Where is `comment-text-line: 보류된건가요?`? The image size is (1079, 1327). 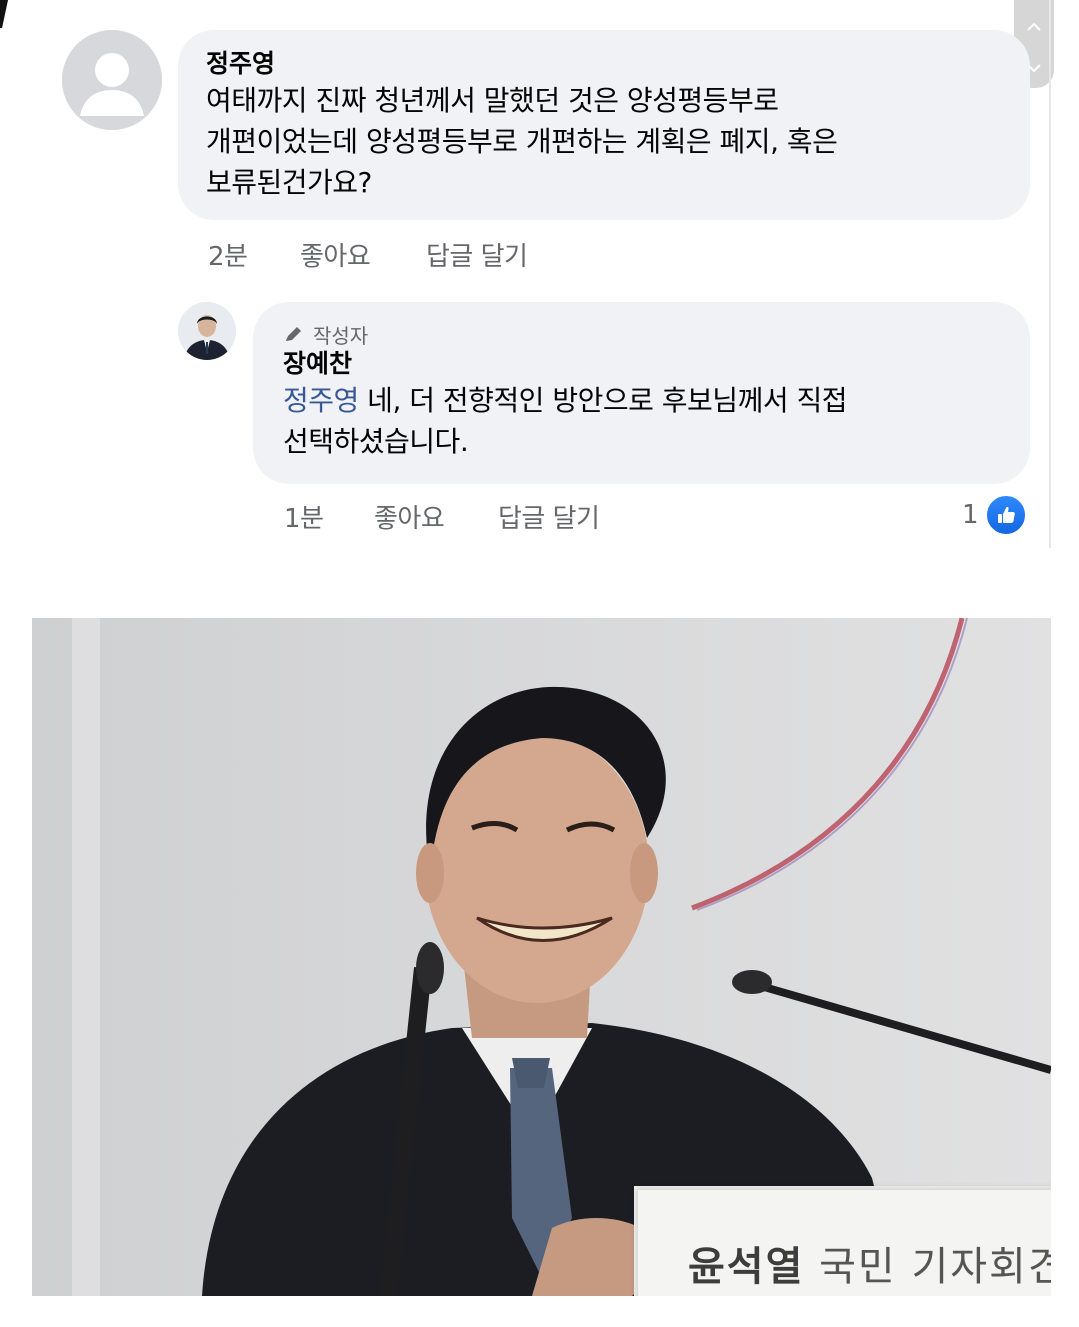 comment-text-line: 보류된건가요? is located at coordinates (289, 182).